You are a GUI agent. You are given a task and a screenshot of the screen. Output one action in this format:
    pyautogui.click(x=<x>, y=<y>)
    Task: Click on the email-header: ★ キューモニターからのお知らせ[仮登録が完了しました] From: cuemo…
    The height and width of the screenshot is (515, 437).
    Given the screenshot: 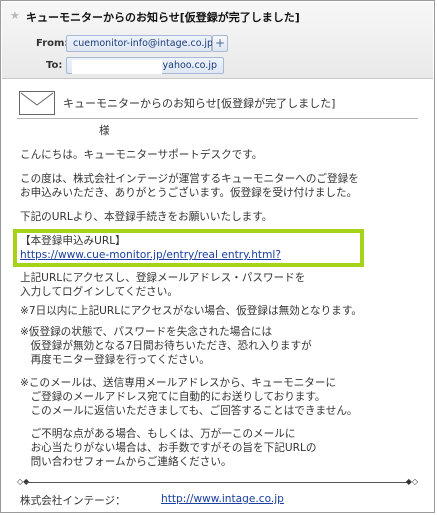 What is the action you would take?
    pyautogui.click(x=217, y=40)
    